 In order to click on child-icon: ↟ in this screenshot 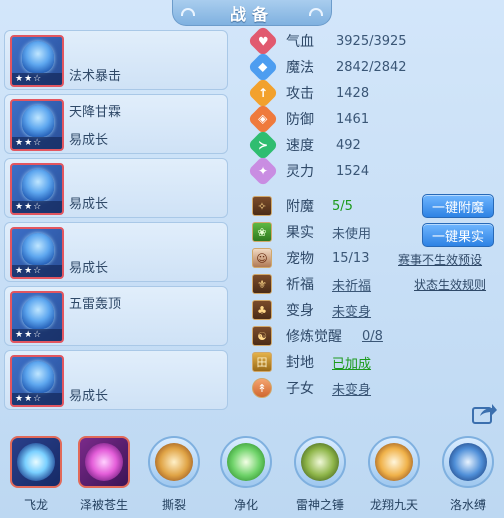, I will do `click(262, 388)`.